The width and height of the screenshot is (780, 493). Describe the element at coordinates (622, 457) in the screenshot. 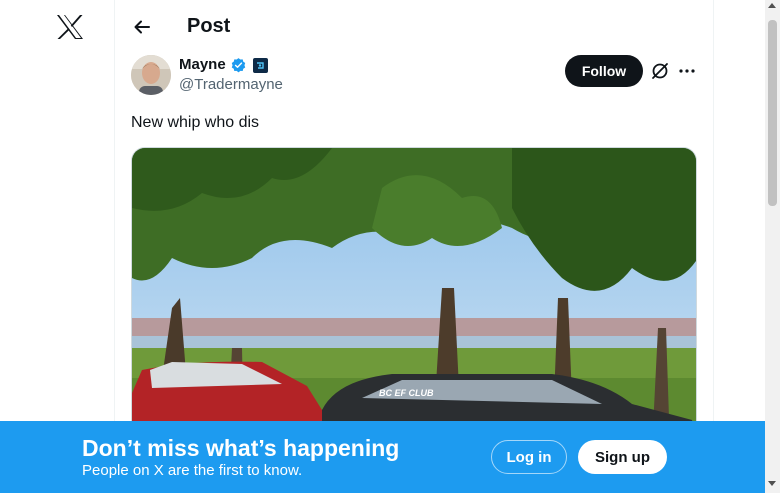

I see `signup-button: Sign up` at that location.